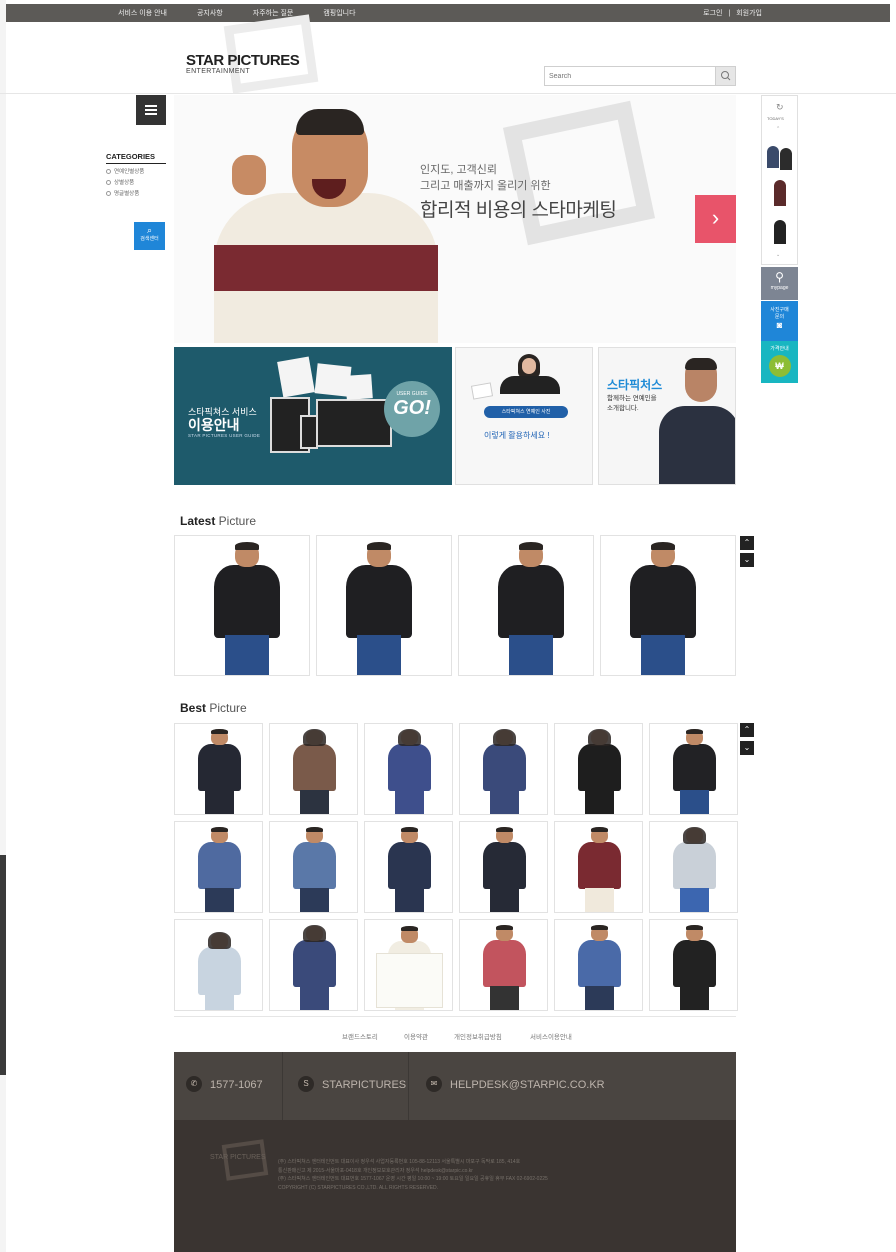  What do you see at coordinates (339, 13) in the screenshot?
I see `top-nav-link-camping: 캠핑입니다` at bounding box center [339, 13].